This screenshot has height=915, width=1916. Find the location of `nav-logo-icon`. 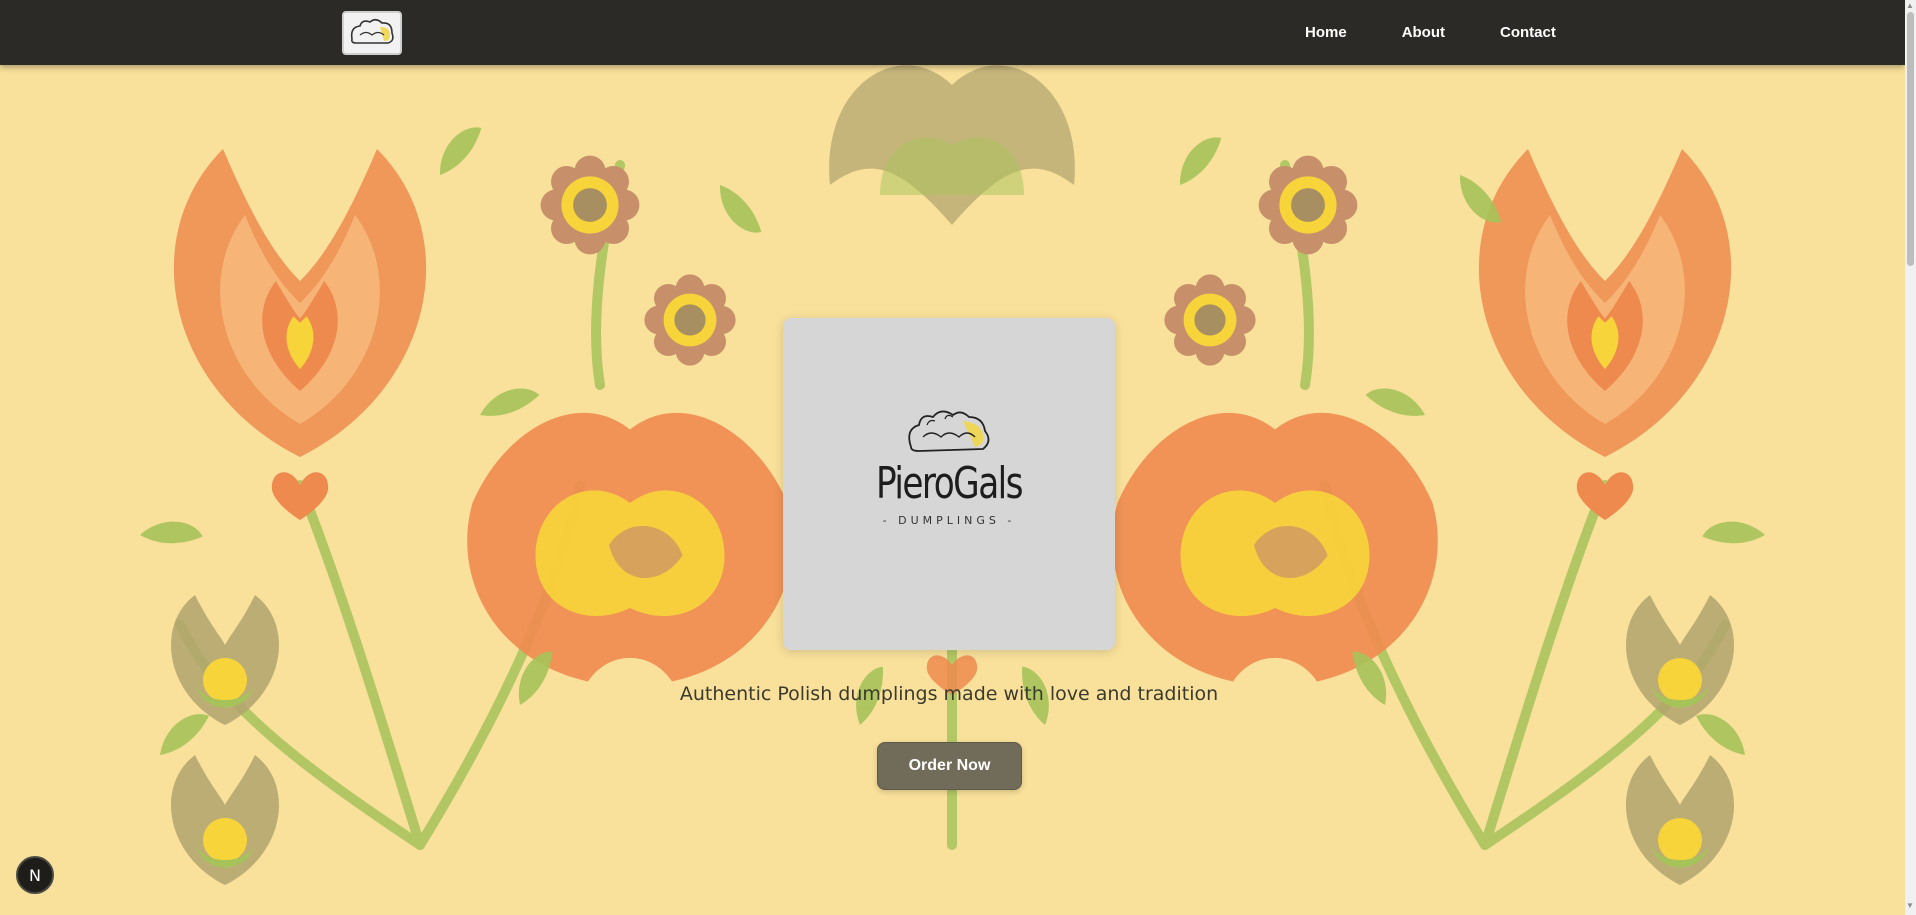

nav-logo-icon is located at coordinates (372, 33).